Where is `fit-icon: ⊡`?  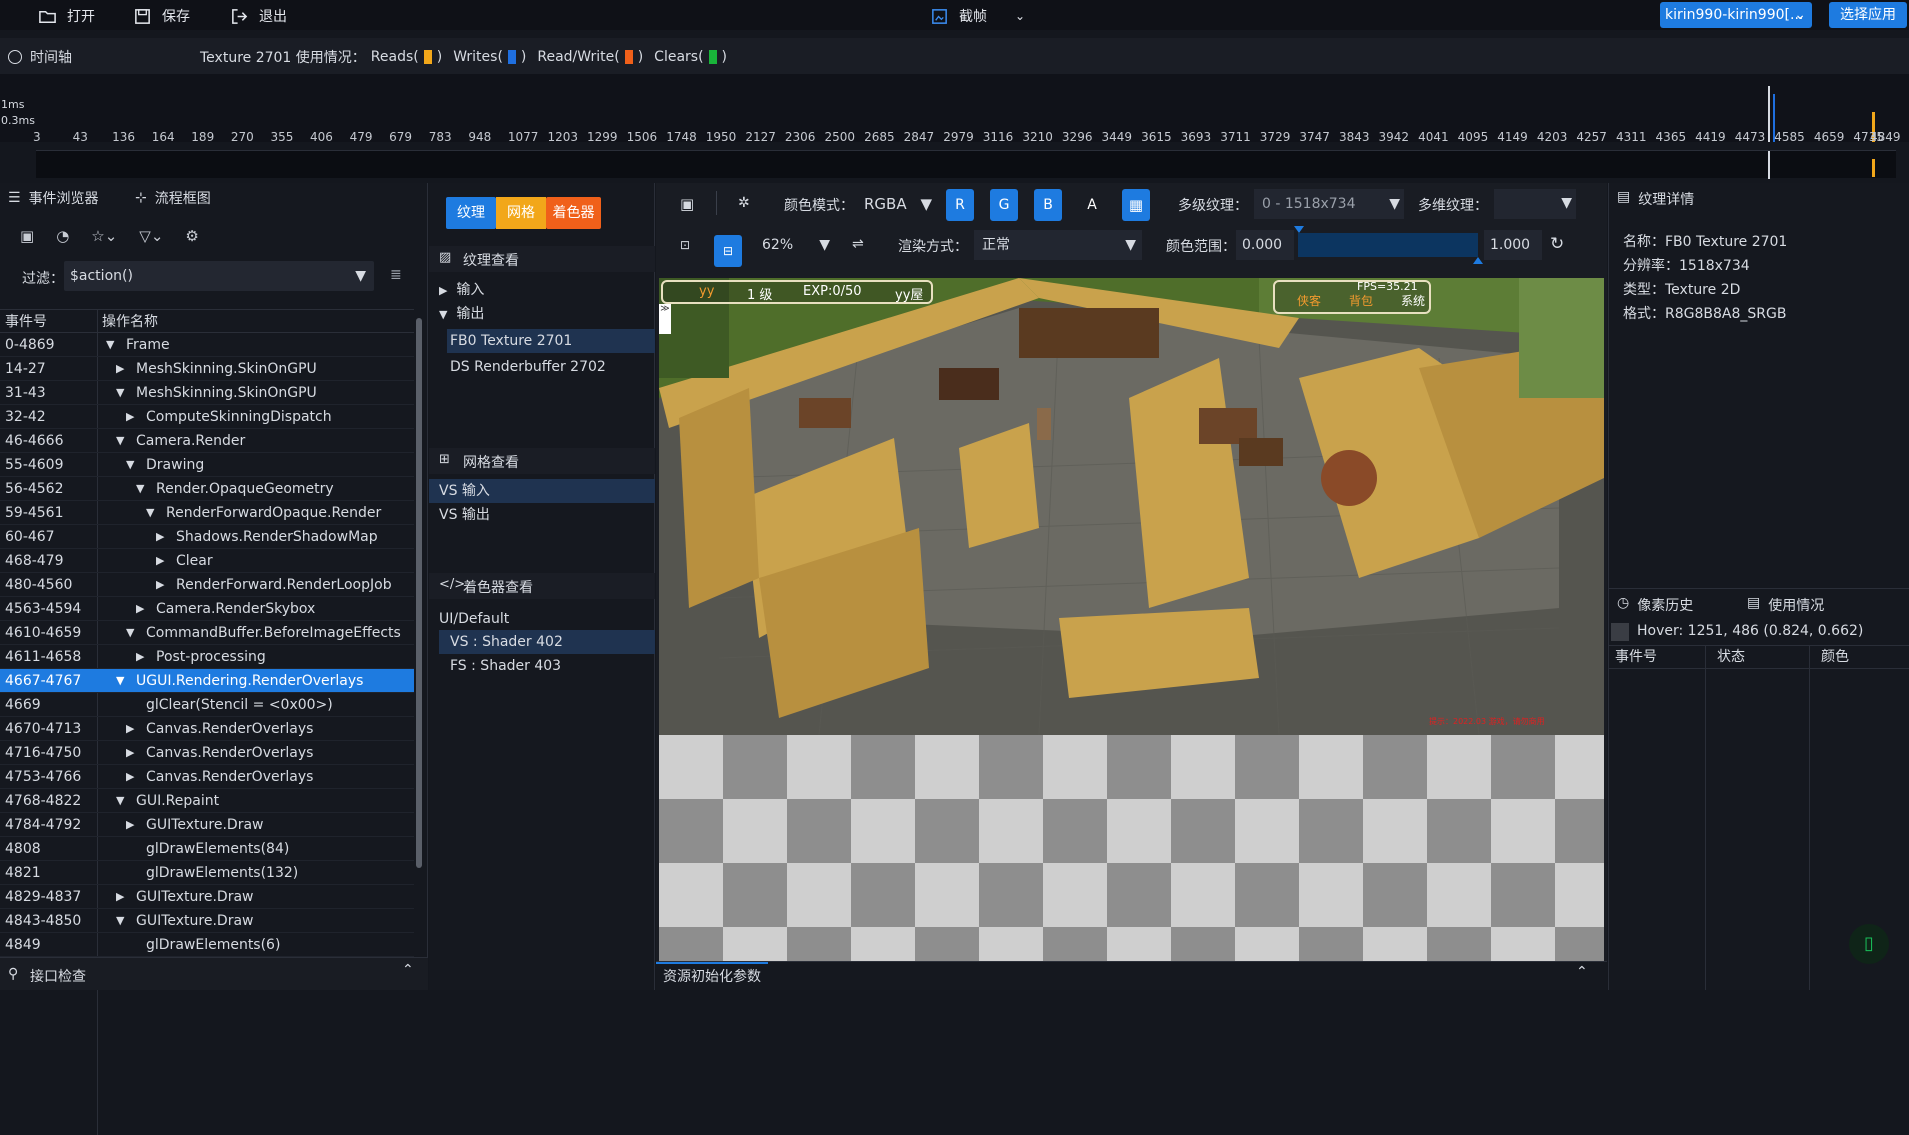 fit-icon: ⊡ is located at coordinates (685, 245).